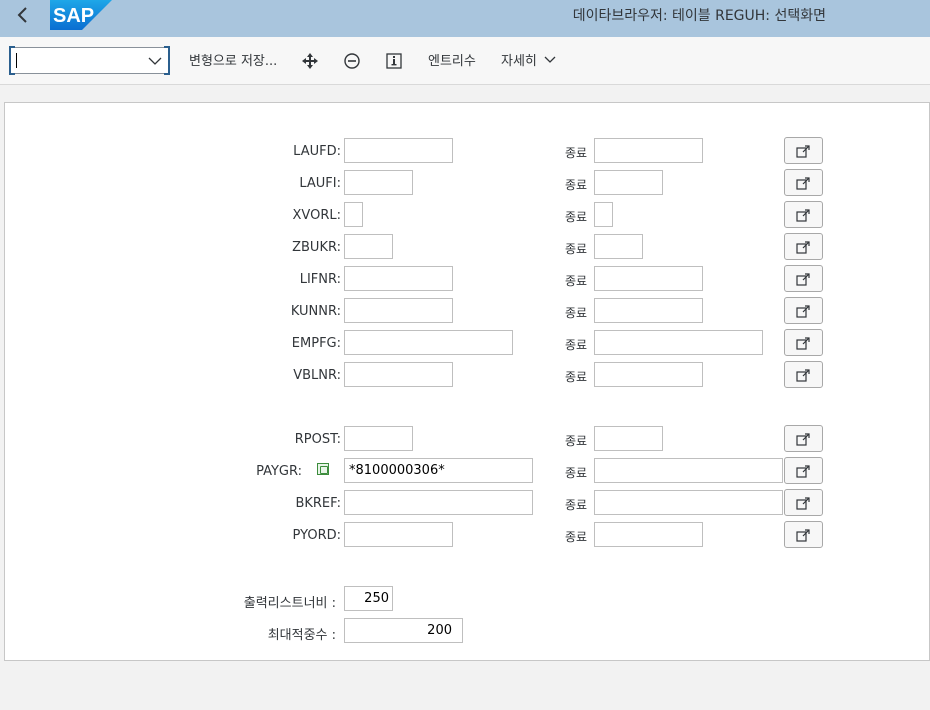 The height and width of the screenshot is (710, 930). I want to click on more-menu-label: 자세히, so click(519, 61).